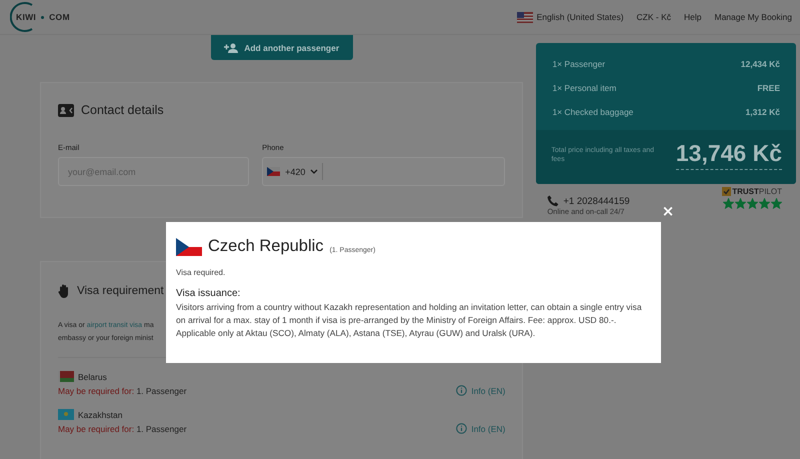 The image size is (800, 459). I want to click on logo-text: COM, so click(59, 17).